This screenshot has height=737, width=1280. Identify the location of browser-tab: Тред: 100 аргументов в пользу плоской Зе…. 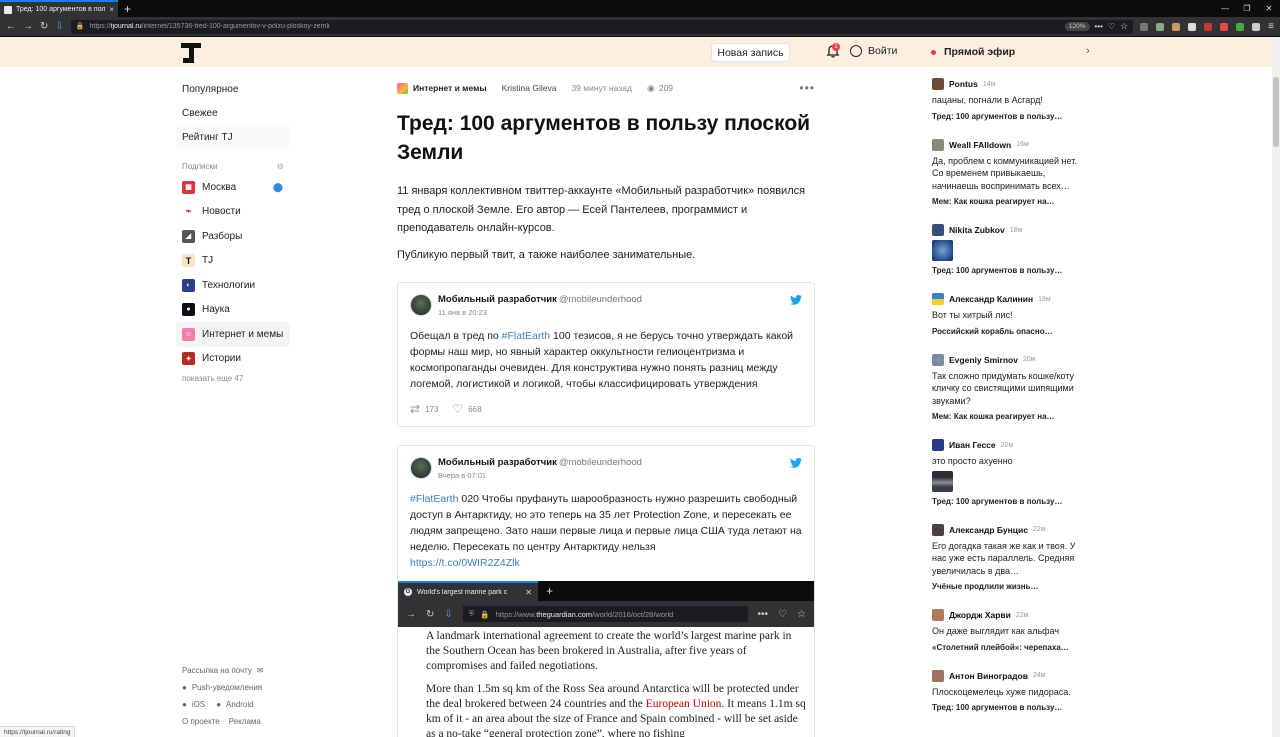
(59, 8).